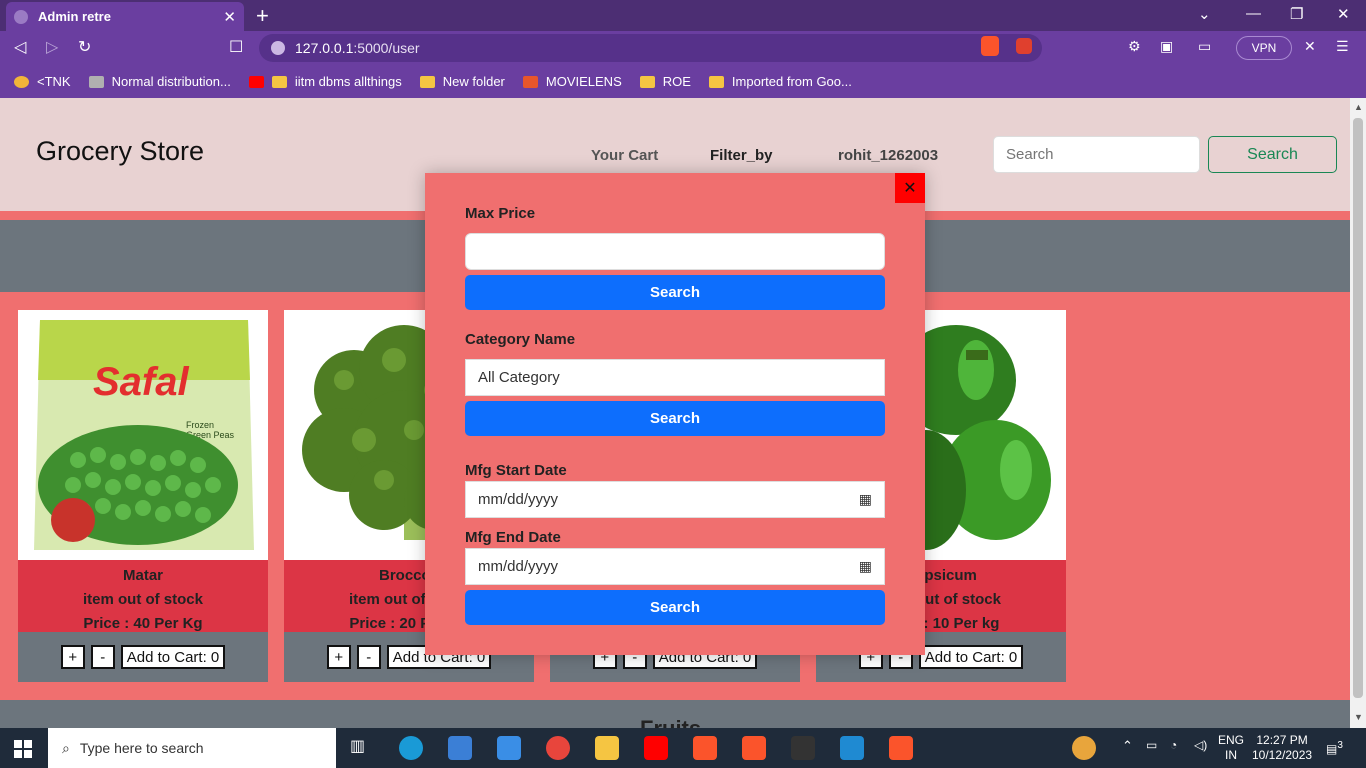 This screenshot has width=1366, height=768. What do you see at coordinates (1272, 154) in the screenshot?
I see `search-button: Search` at bounding box center [1272, 154].